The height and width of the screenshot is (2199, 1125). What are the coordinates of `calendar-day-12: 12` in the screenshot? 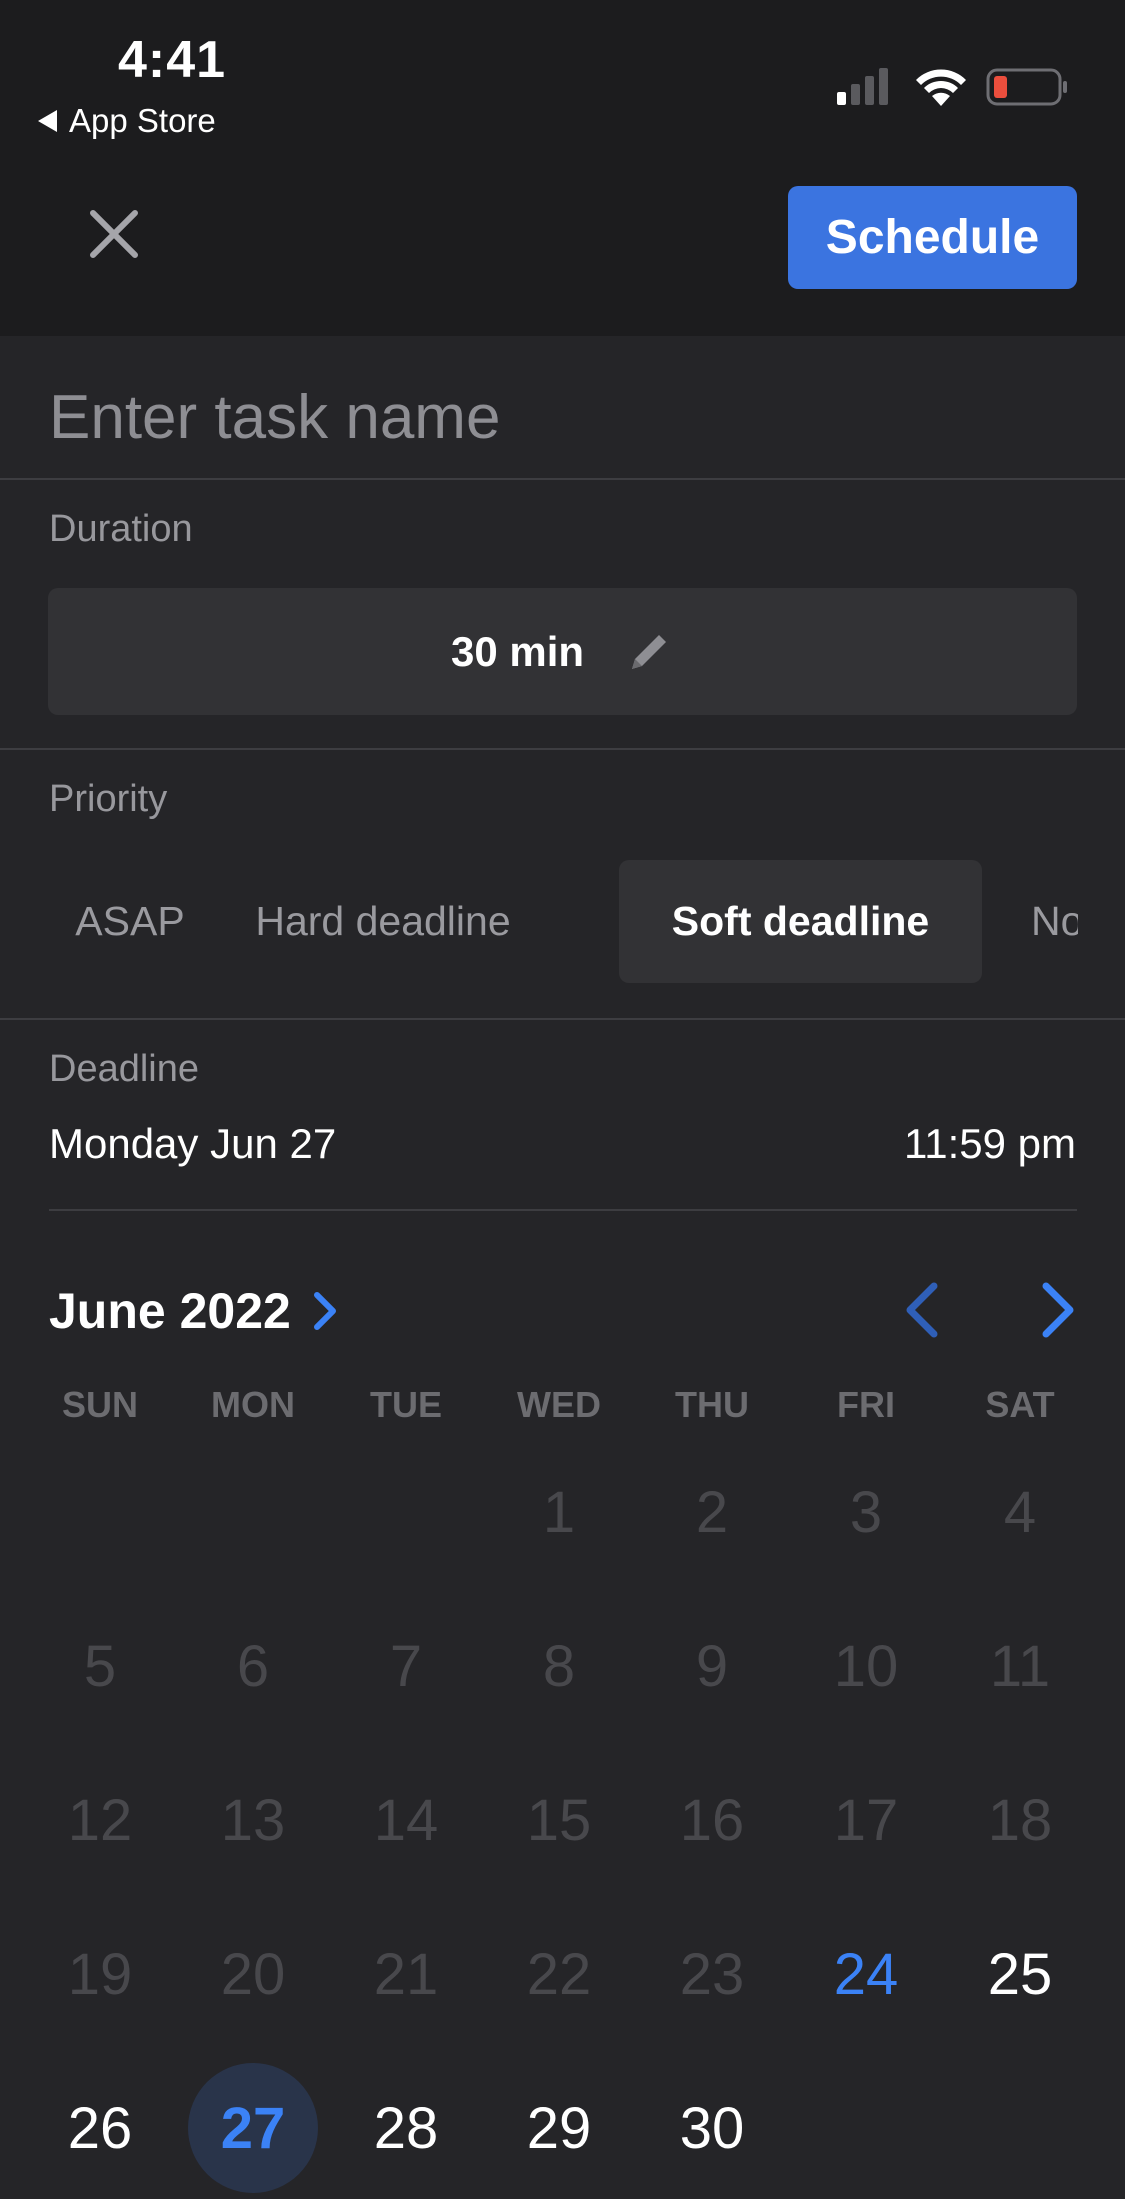 It's located at (100, 1820).